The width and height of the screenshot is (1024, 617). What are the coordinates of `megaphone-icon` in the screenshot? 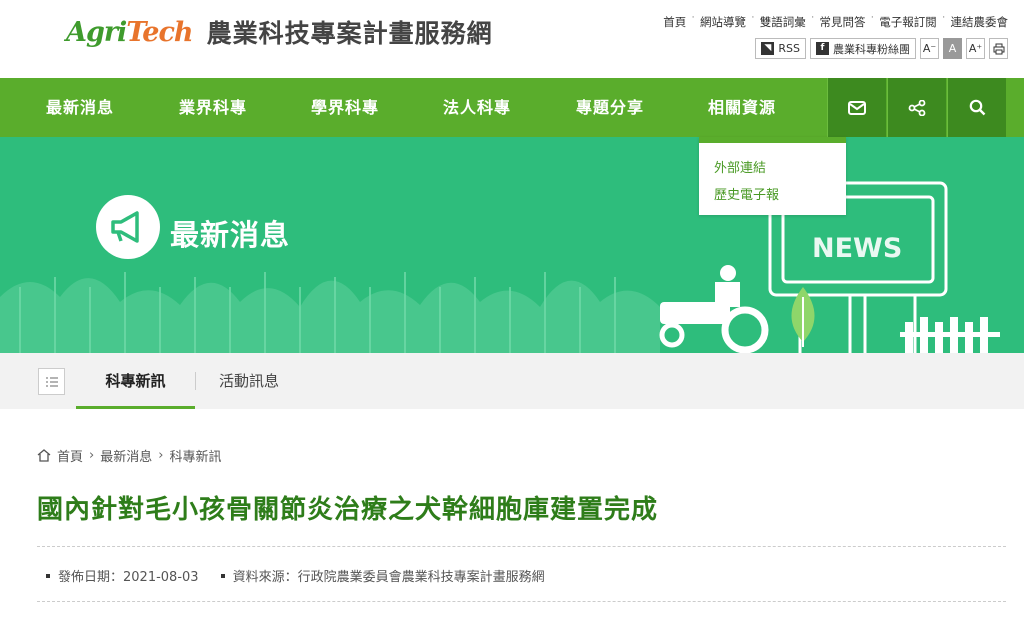 It's located at (128, 227).